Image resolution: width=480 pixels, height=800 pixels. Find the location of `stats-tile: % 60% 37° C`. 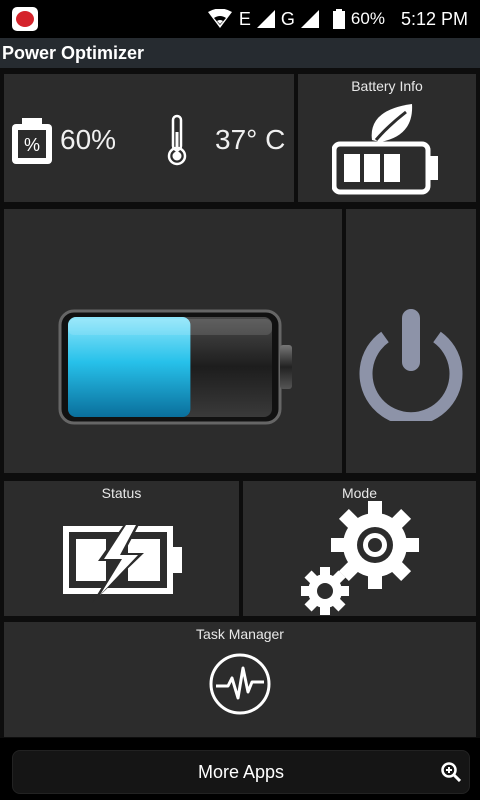

stats-tile: % 60% 37° C is located at coordinates (149, 138).